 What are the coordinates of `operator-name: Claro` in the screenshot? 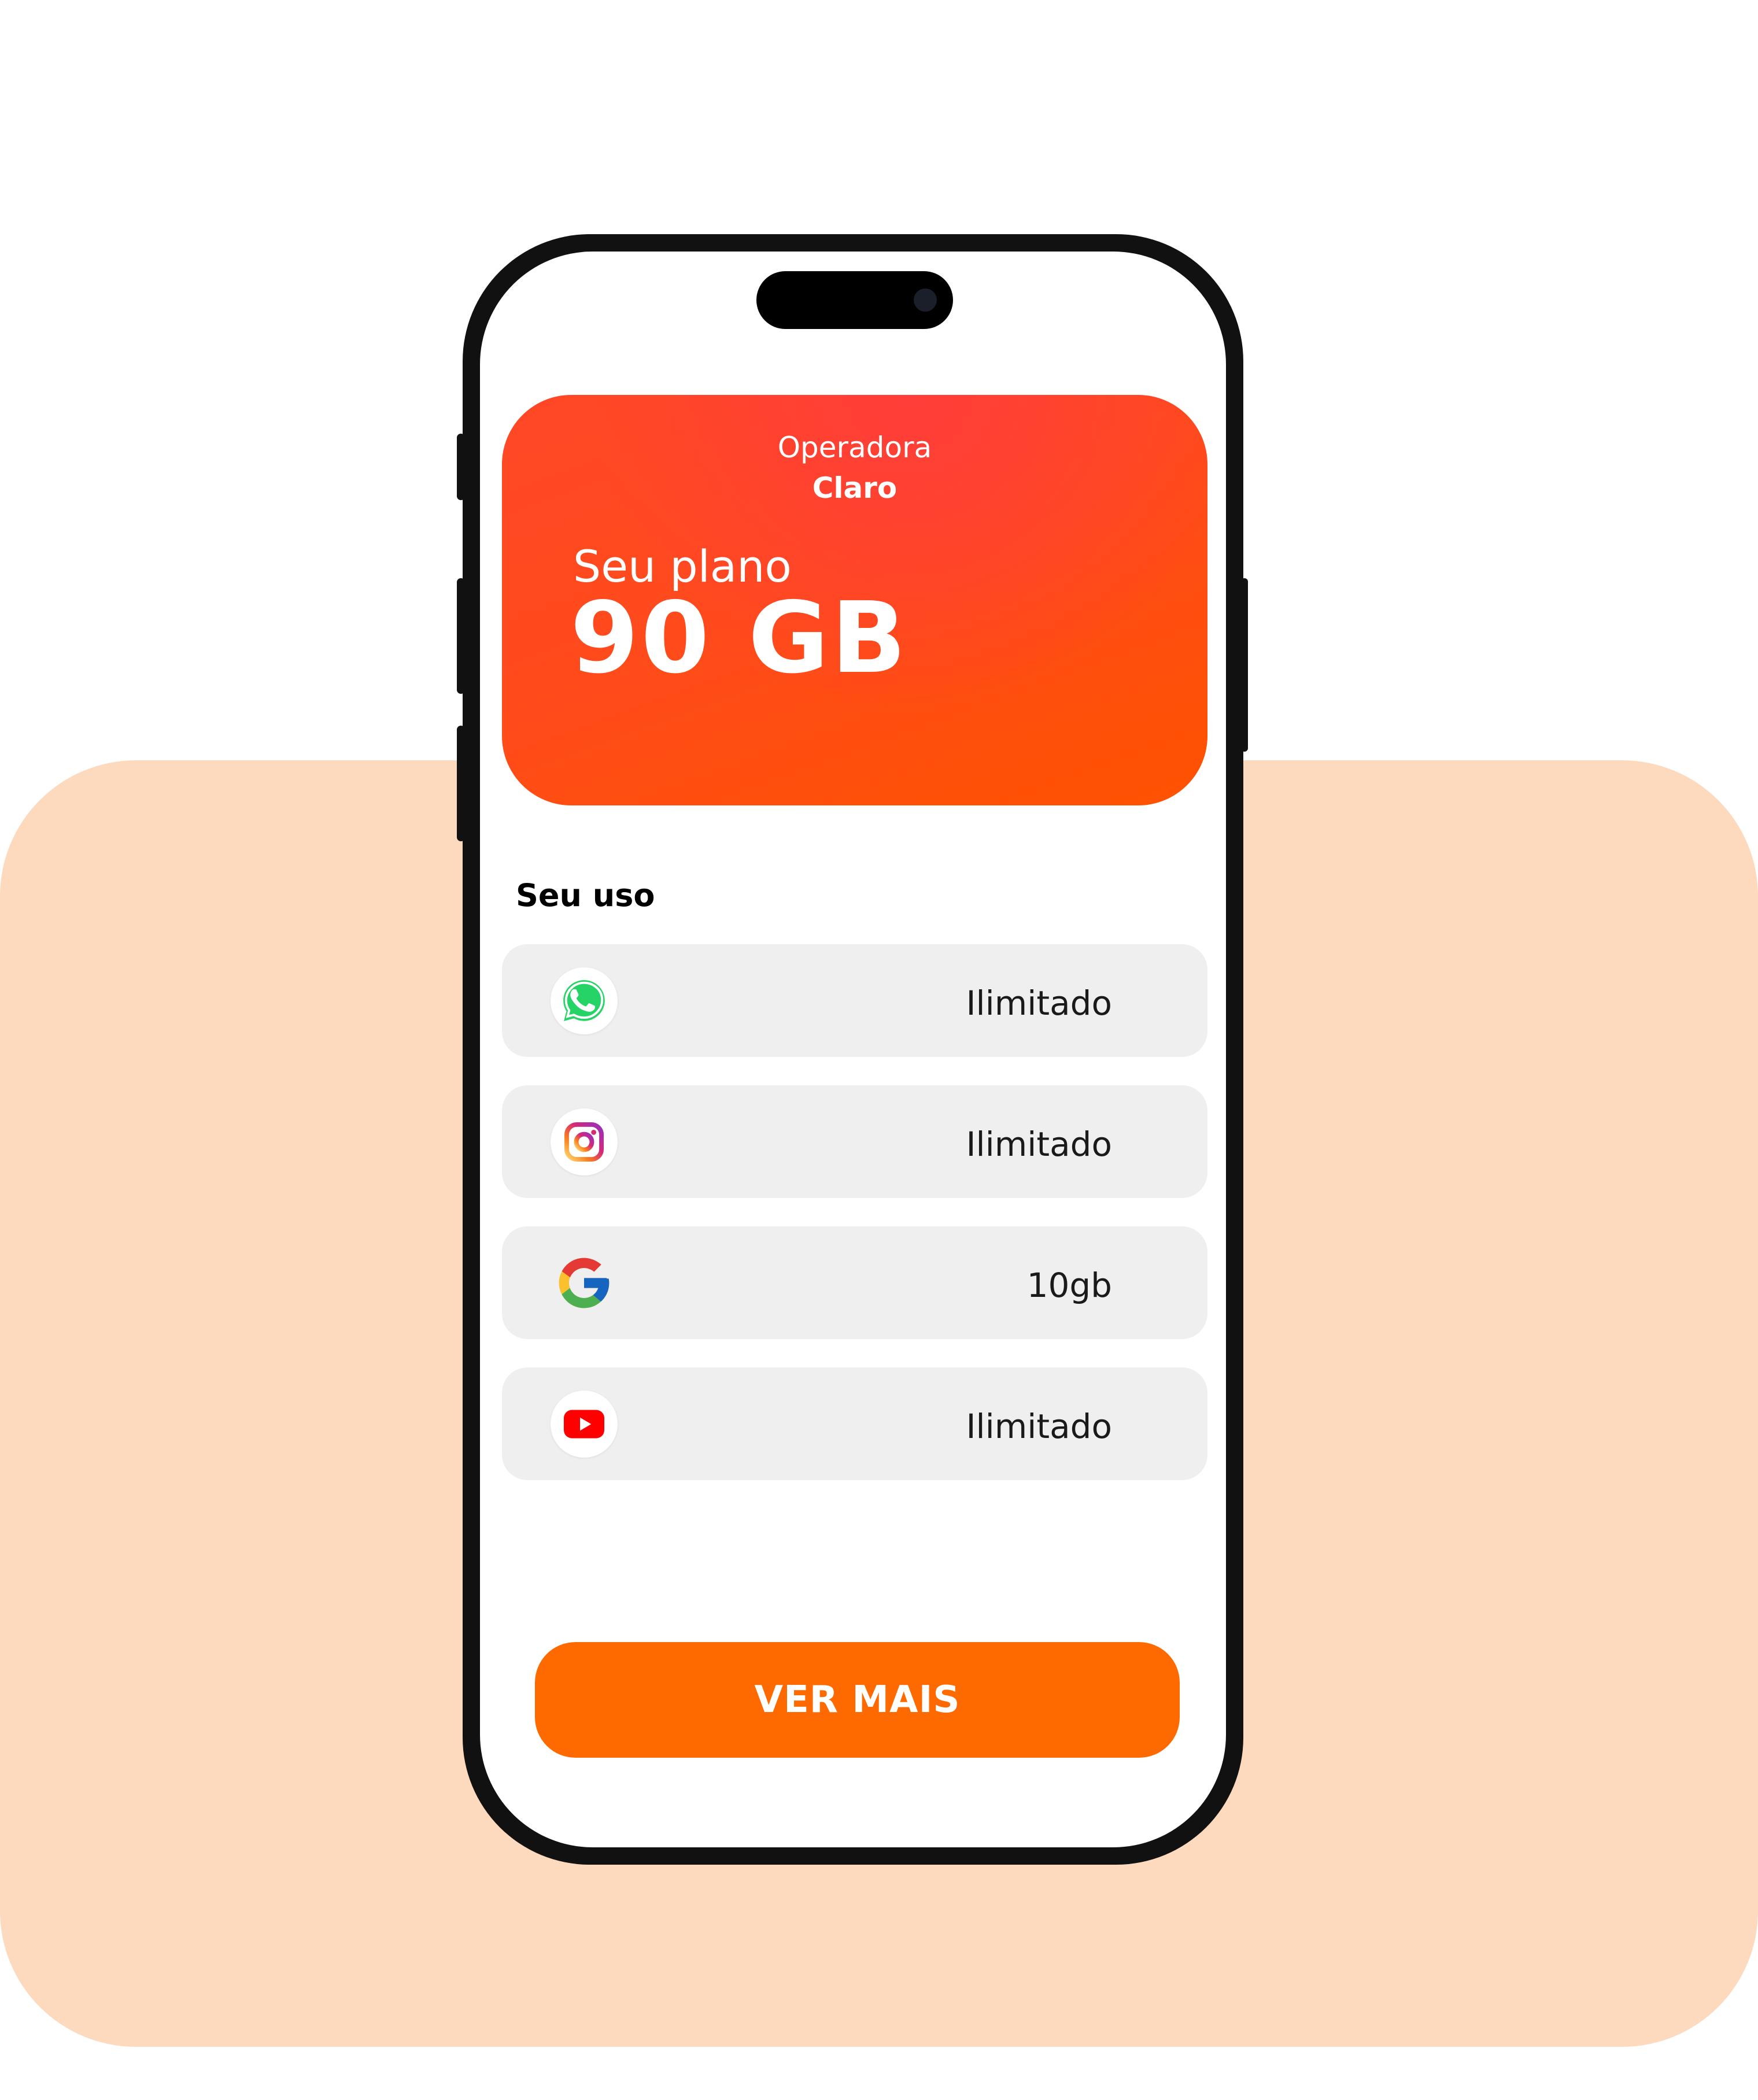 It's located at (855, 488).